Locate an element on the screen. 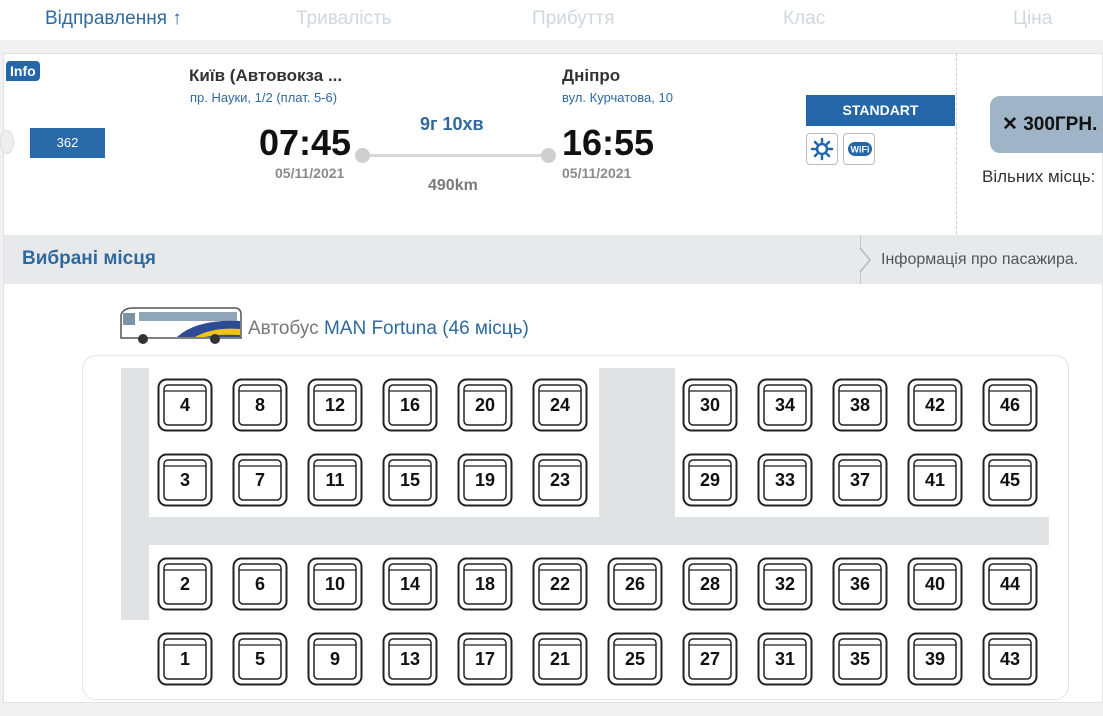  seat-42: 42 is located at coordinates (935, 405).